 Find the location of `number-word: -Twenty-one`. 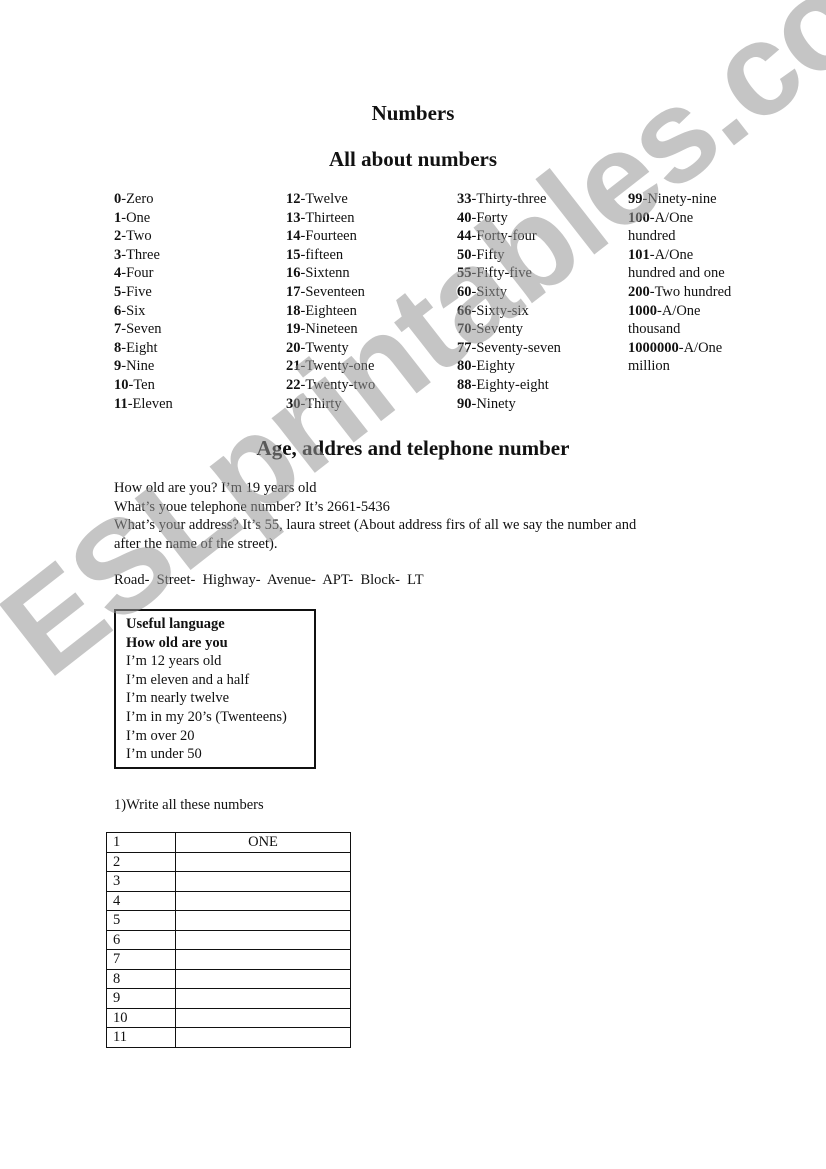

number-word: -Twenty-one is located at coordinates (337, 366).